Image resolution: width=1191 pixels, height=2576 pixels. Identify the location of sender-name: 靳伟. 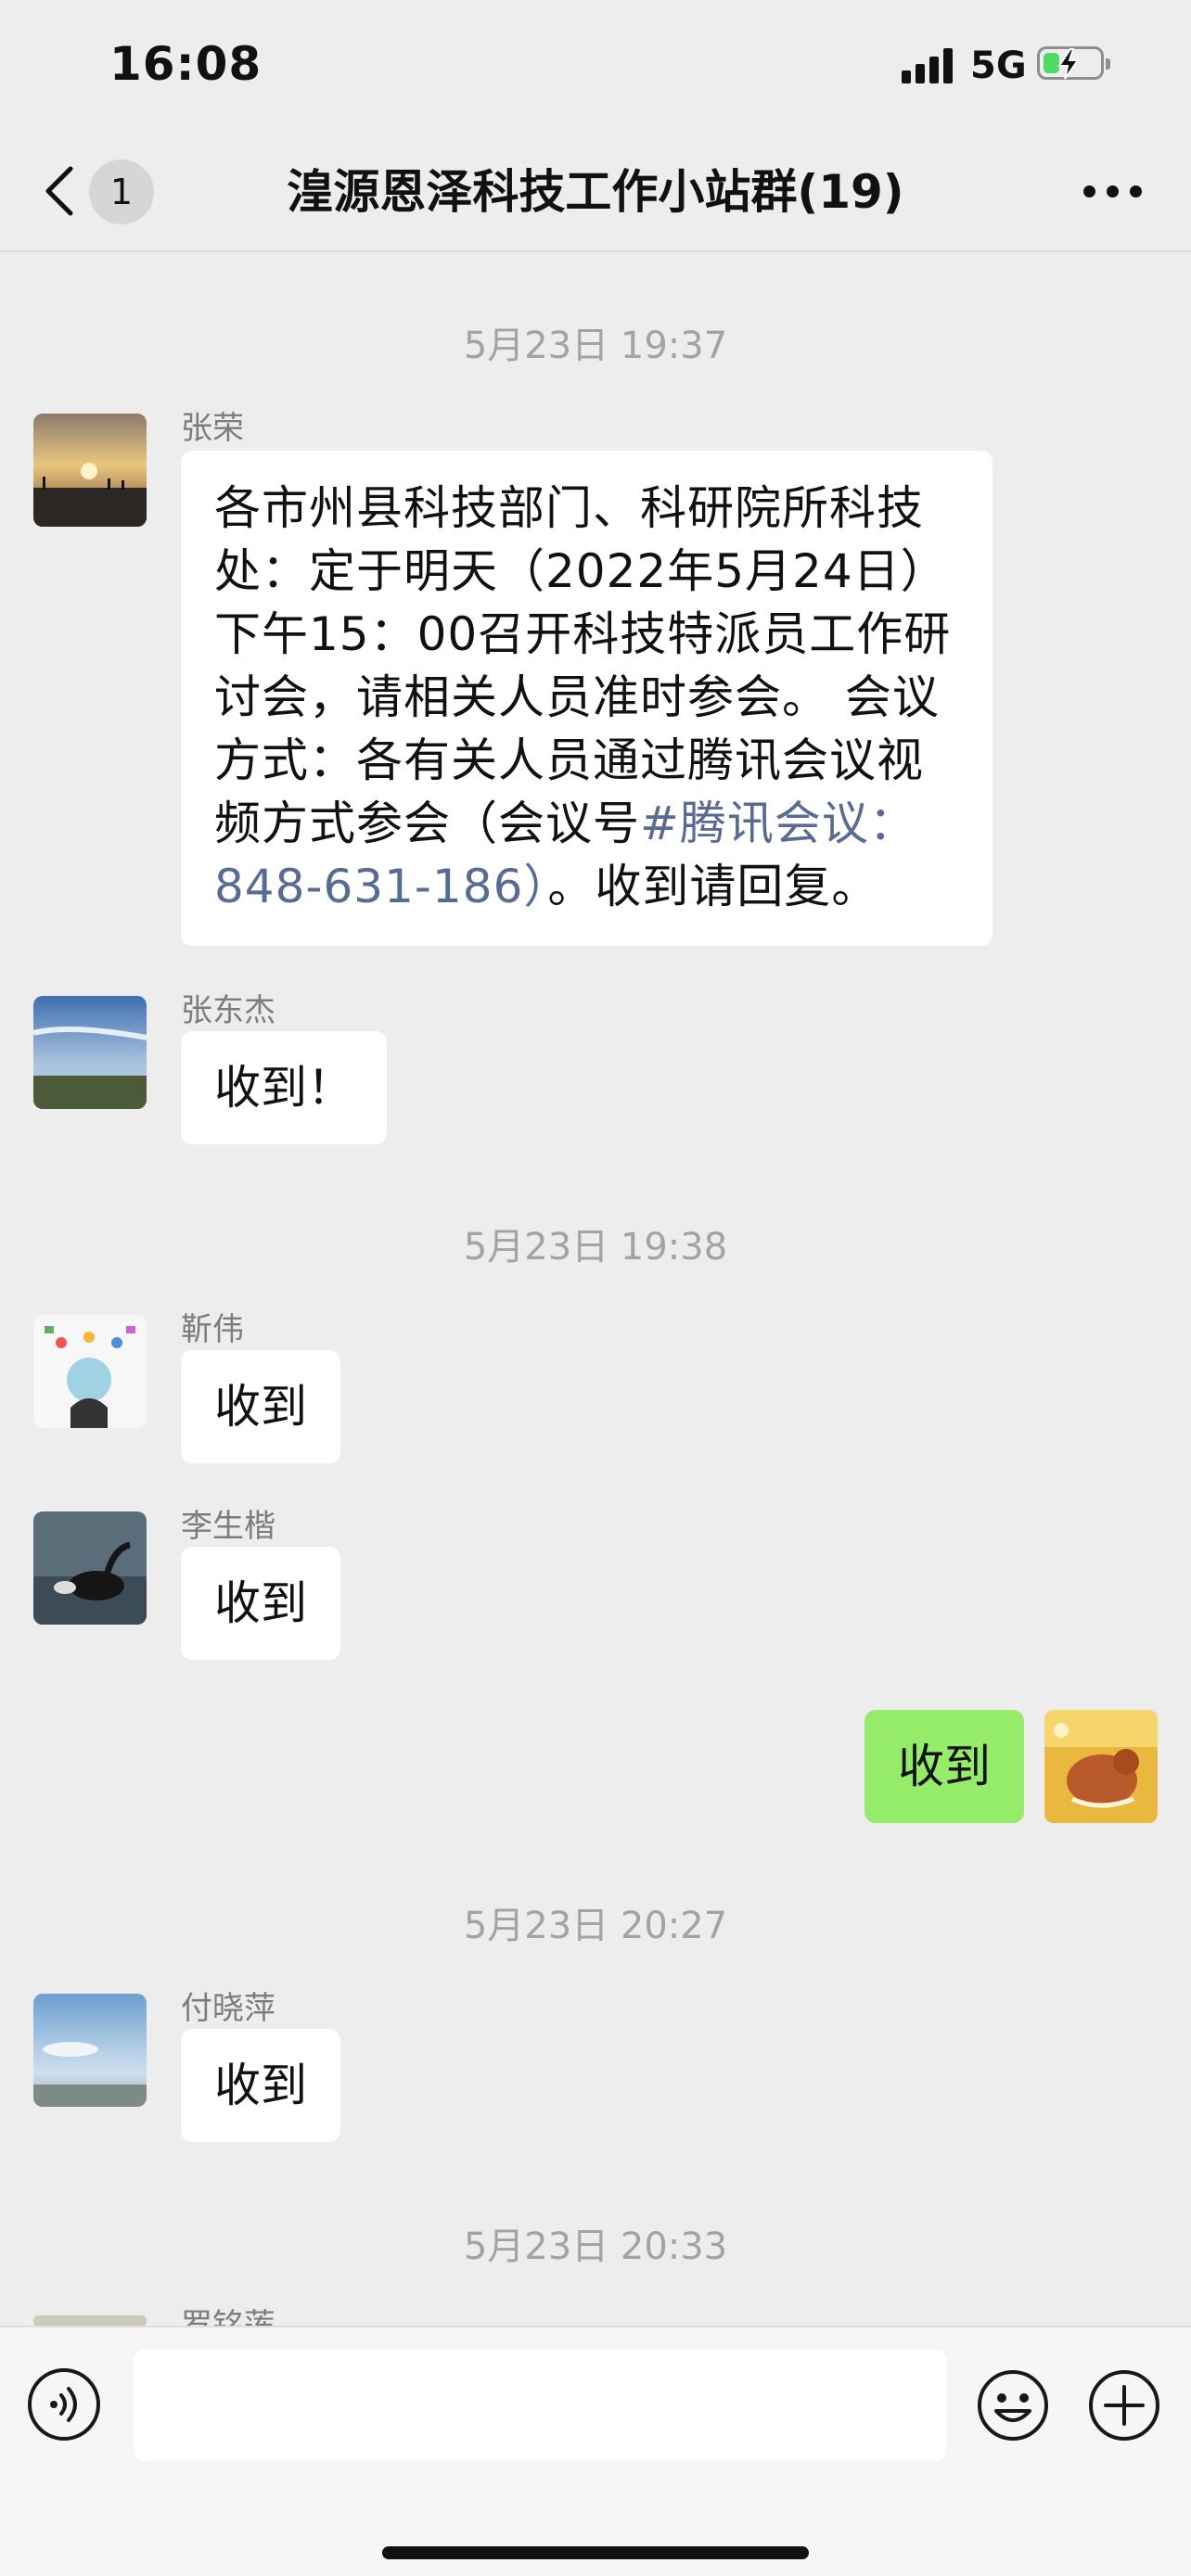
(212, 1330).